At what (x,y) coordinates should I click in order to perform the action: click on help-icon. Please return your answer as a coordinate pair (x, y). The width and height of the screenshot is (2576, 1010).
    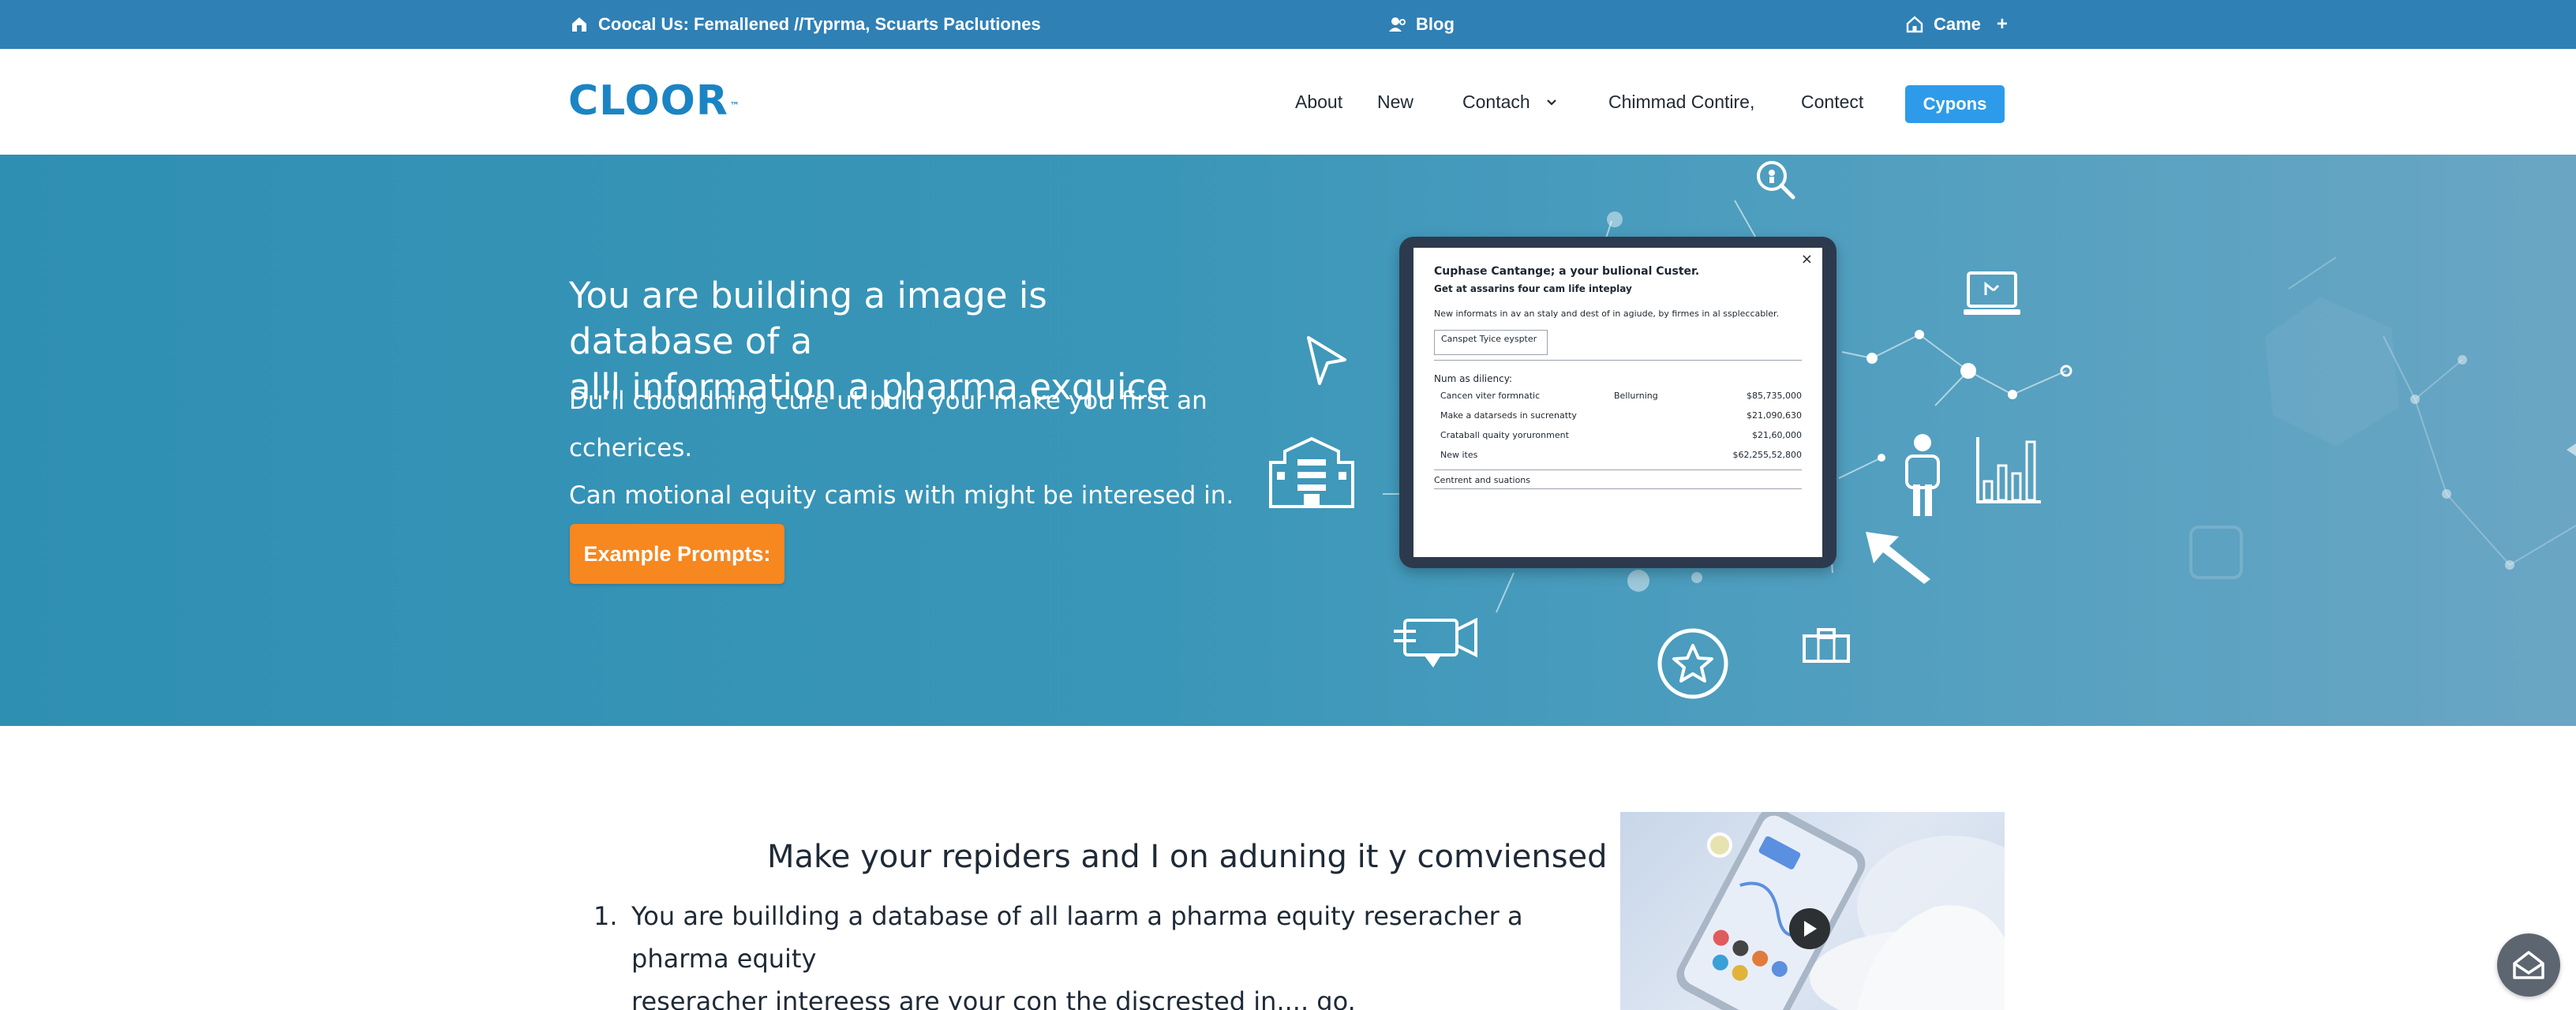
    Looking at the image, I should click on (2528, 965).